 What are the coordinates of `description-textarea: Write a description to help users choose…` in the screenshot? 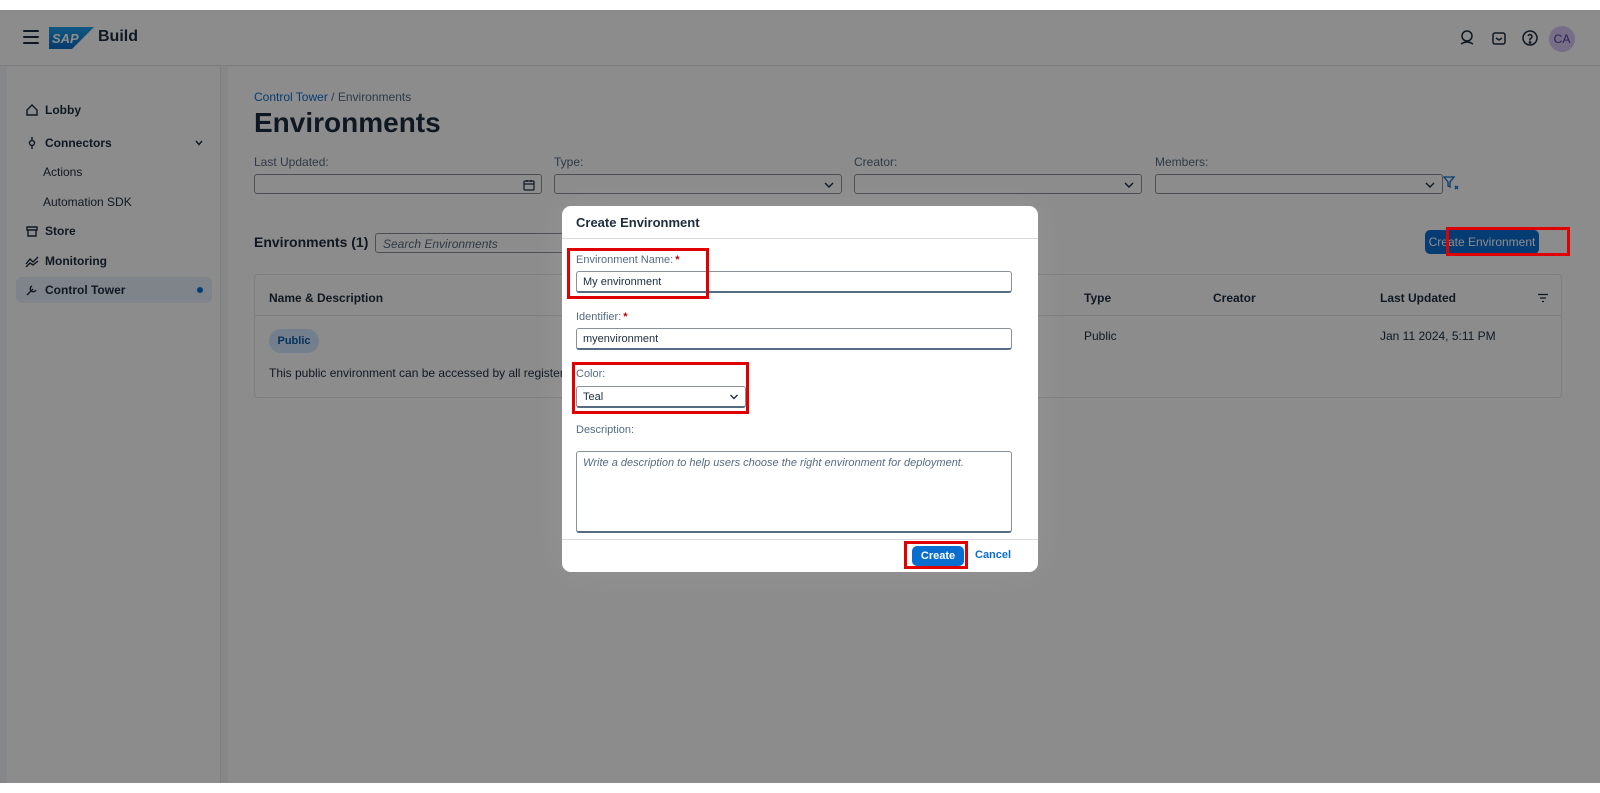 It's located at (794, 492).